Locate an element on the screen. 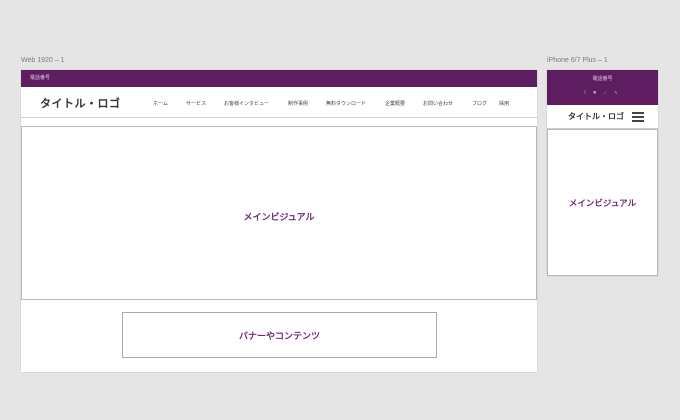  nav-item-download: 無料ダウンロード is located at coordinates (346, 103).